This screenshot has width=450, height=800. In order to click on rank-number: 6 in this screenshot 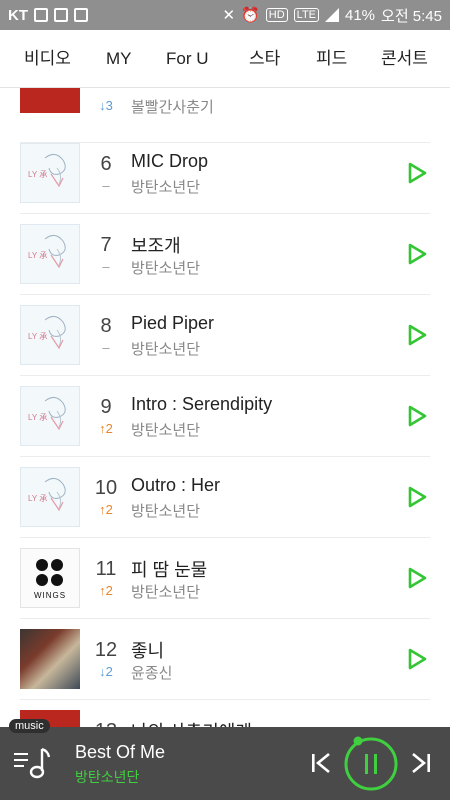, I will do `click(106, 164)`.